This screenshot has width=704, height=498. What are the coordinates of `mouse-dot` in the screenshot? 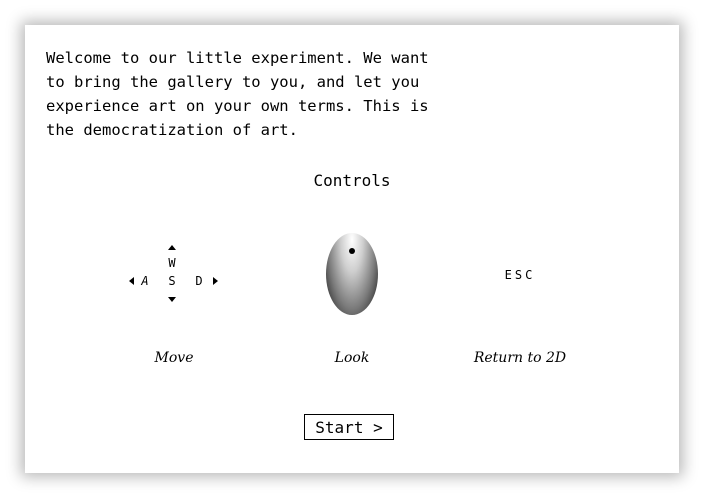 It's located at (352, 251).